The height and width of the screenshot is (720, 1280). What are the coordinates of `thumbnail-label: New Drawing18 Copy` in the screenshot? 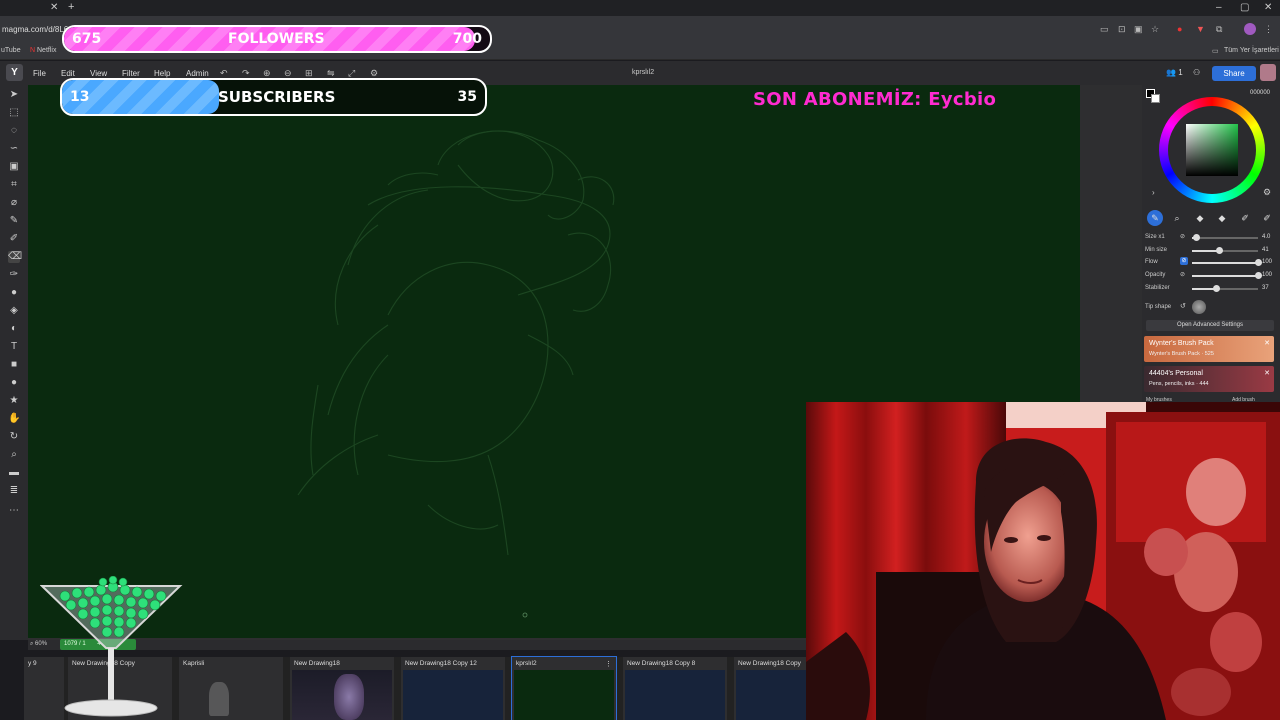 It's located at (769, 663).